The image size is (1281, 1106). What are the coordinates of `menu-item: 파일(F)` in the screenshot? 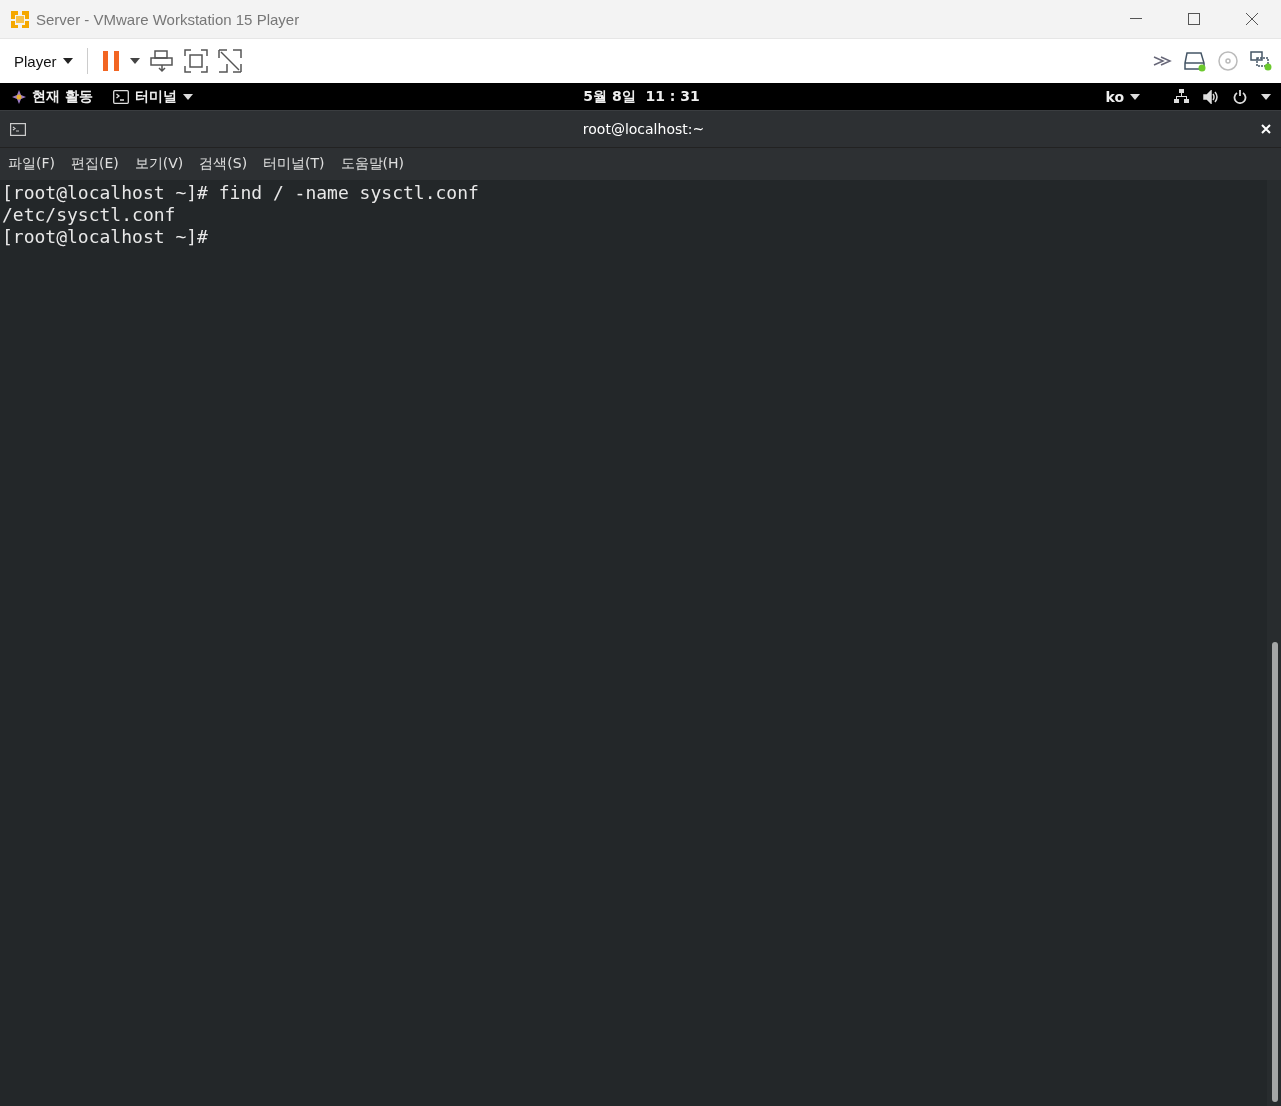 It's located at (31, 164).